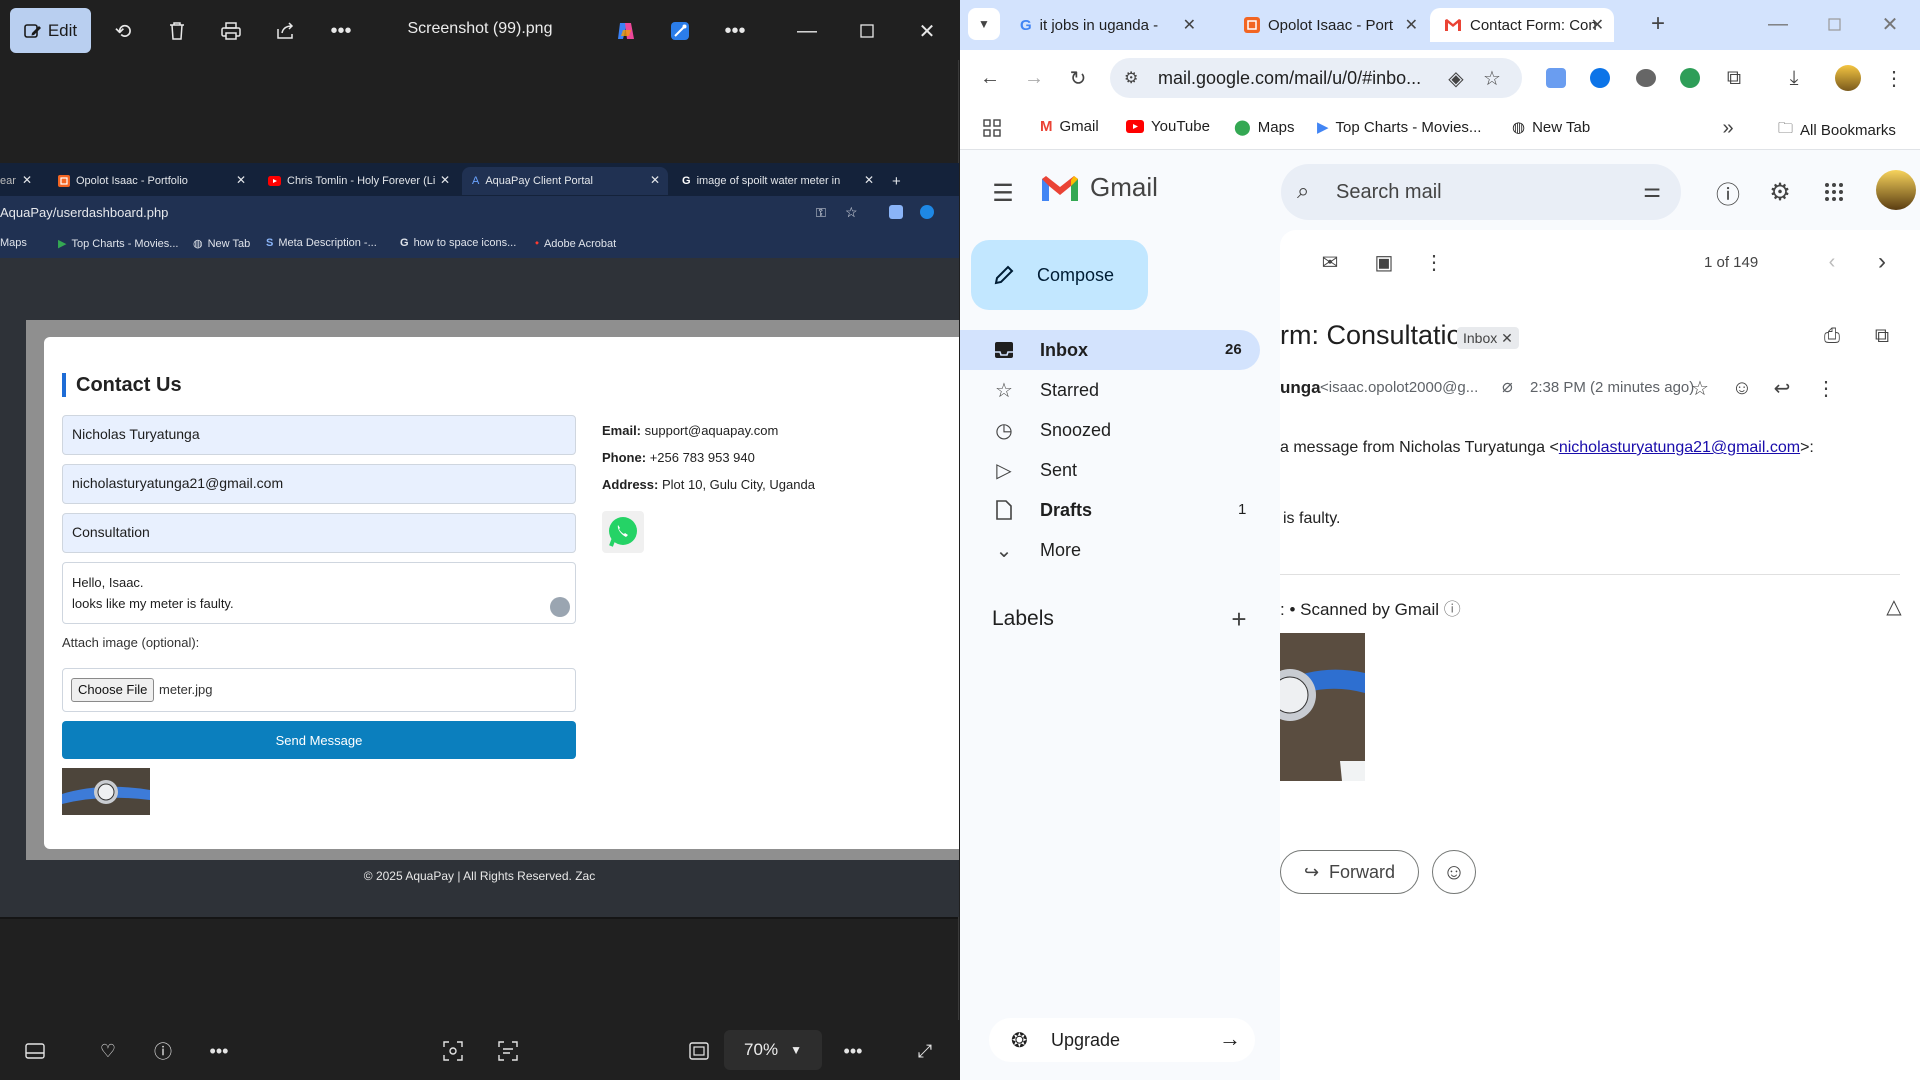 This screenshot has width=1920, height=1080. Describe the element at coordinates (1894, 78) in the screenshot. I see `chrome-menu-icon: ⋮` at that location.